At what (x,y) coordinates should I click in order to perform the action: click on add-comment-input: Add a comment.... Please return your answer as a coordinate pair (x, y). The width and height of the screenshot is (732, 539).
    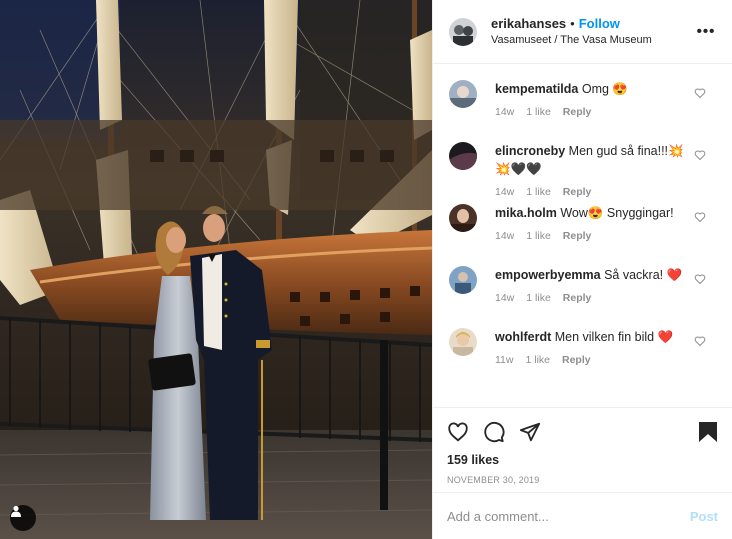
    Looking at the image, I should click on (568, 516).